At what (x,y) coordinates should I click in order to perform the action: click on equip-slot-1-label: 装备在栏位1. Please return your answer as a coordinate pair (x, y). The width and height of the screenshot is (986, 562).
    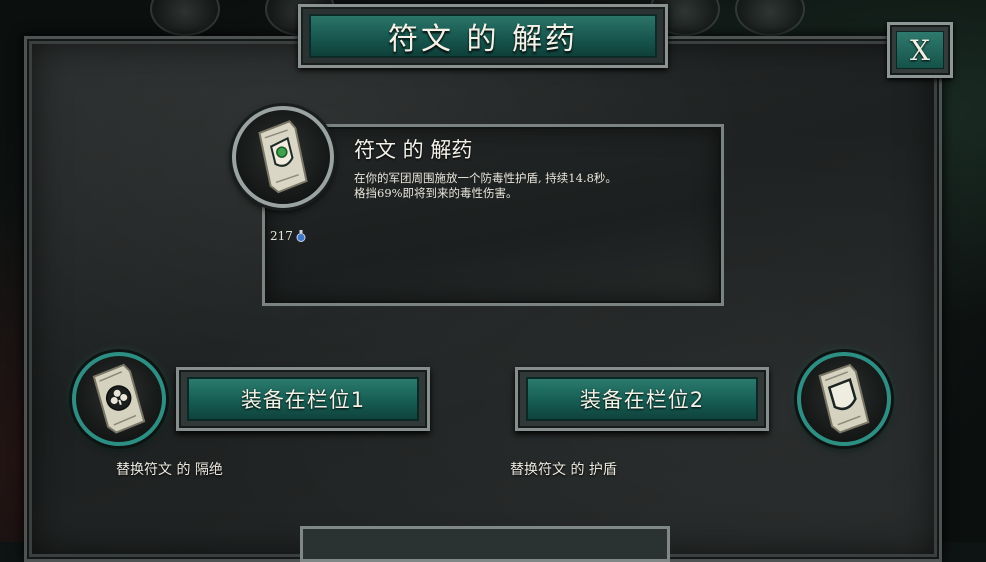
    Looking at the image, I should click on (303, 399).